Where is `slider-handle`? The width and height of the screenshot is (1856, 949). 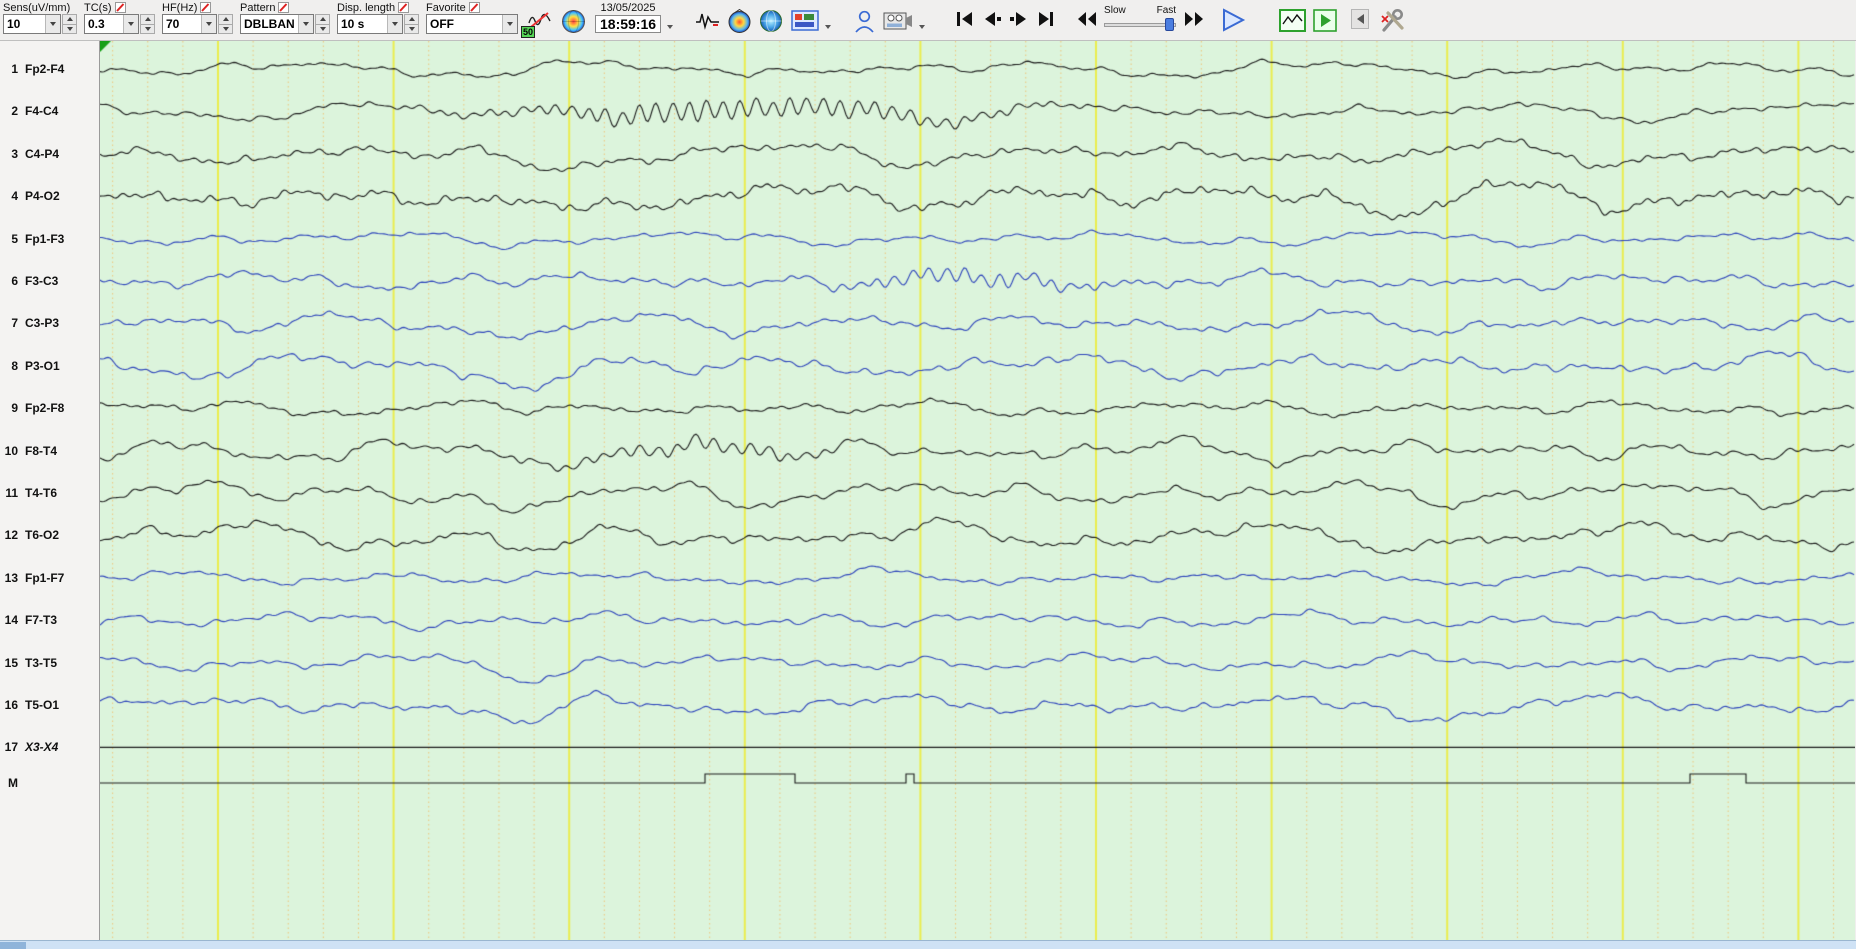 slider-handle is located at coordinates (1170, 24).